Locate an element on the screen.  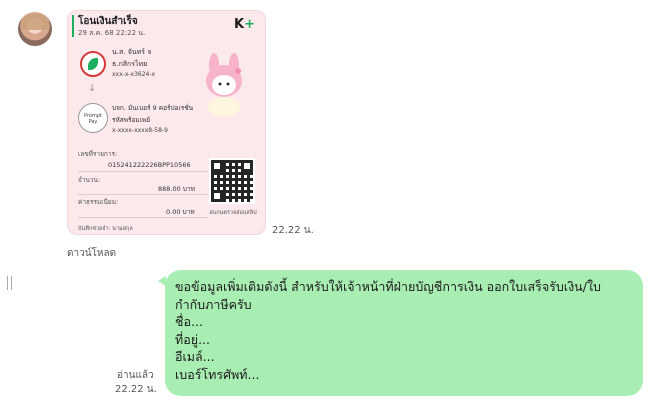
qr-code-icon is located at coordinates (232, 181).